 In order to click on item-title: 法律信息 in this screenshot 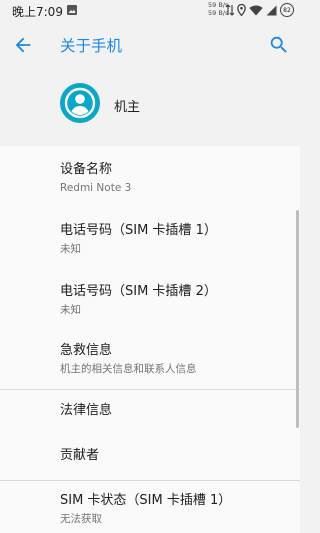, I will do `click(86, 410)`.